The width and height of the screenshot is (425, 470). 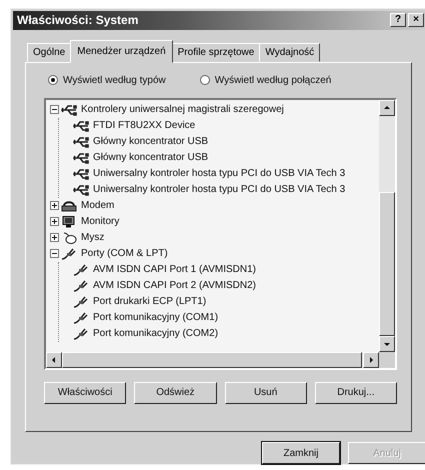 I want to click on scroll-left-button, so click(x=54, y=360).